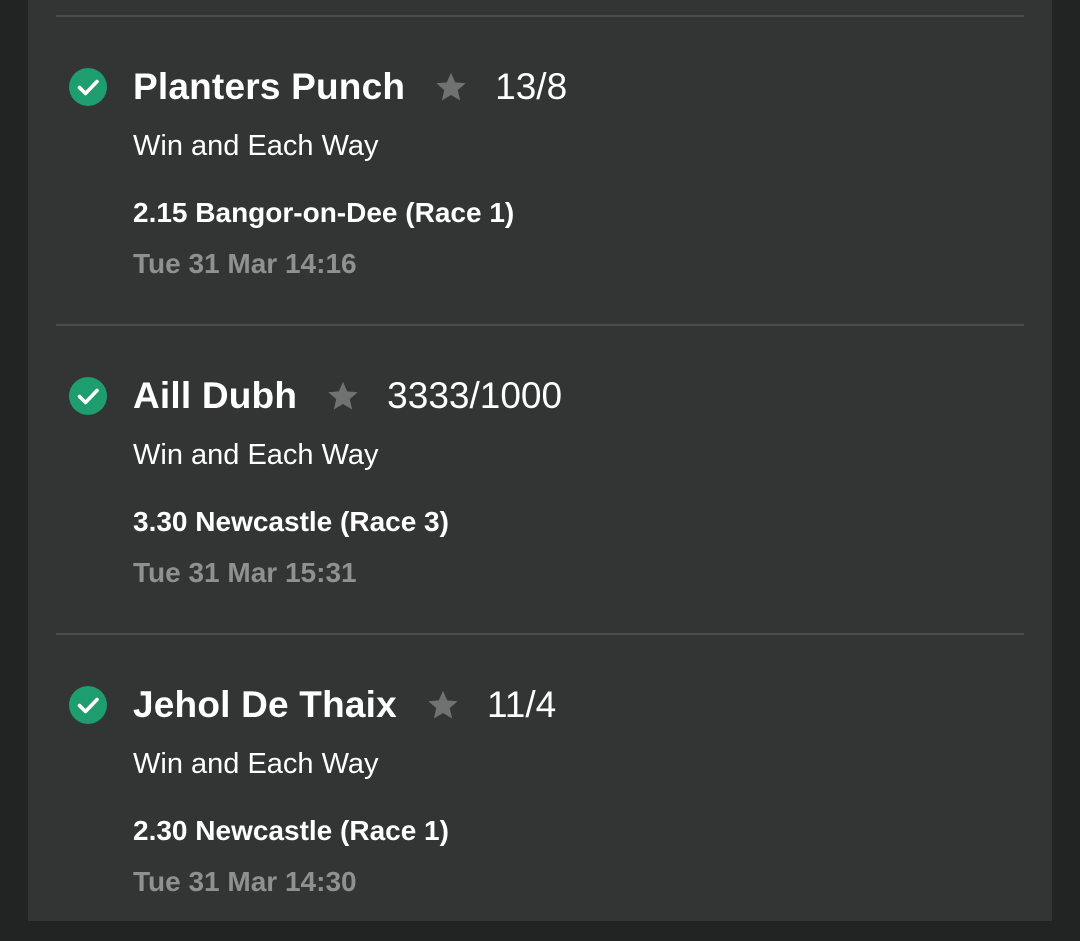 The image size is (1080, 941). I want to click on odds: 11/4, so click(521, 704).